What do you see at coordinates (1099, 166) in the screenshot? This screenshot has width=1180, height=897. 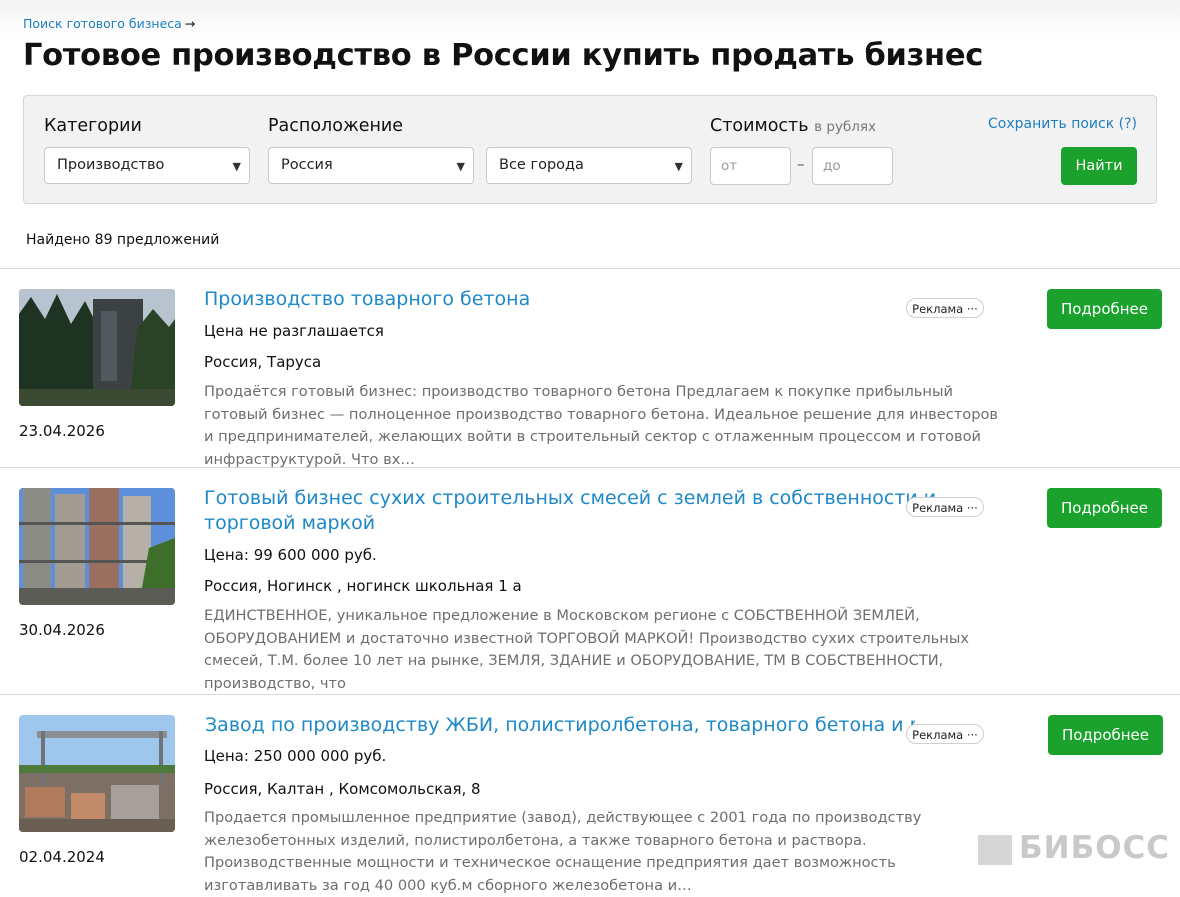 I see `find-button: Найти` at bounding box center [1099, 166].